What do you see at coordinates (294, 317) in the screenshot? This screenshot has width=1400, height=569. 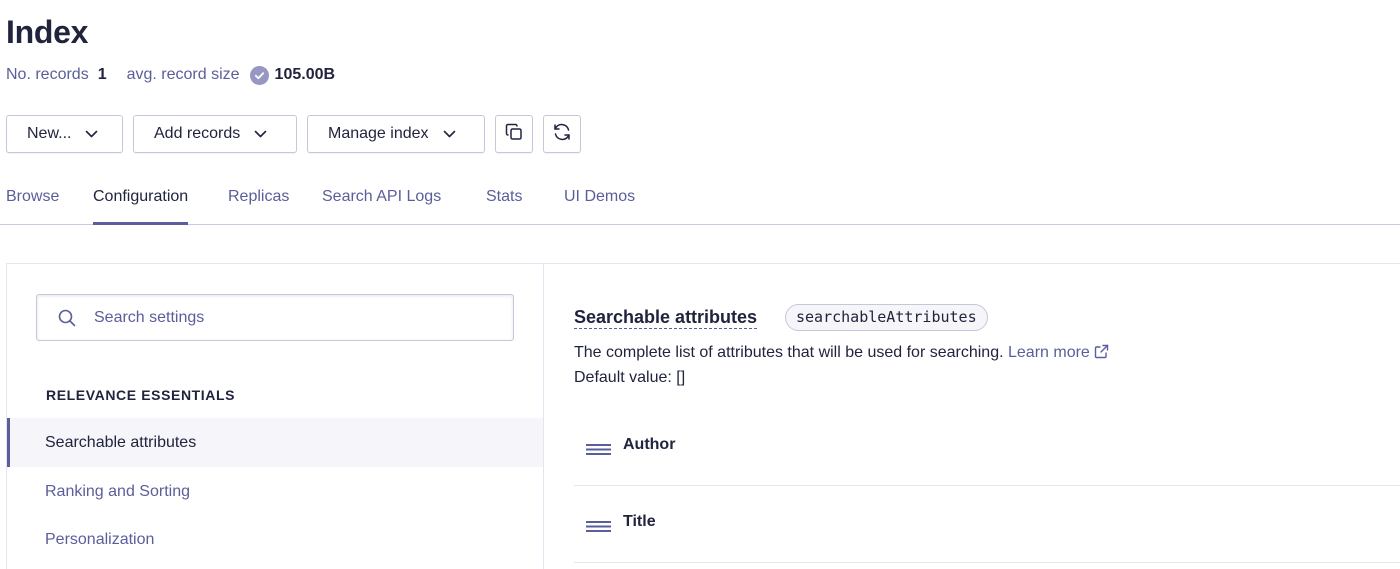 I see `search-settings-input` at bounding box center [294, 317].